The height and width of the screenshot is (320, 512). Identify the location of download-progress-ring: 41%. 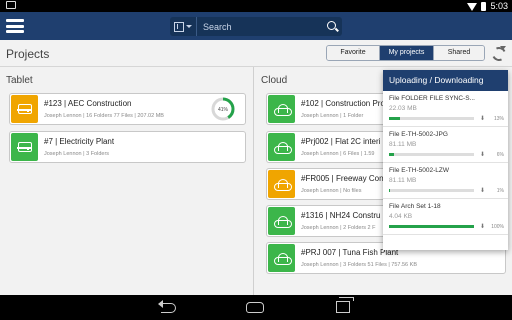
(223, 109).